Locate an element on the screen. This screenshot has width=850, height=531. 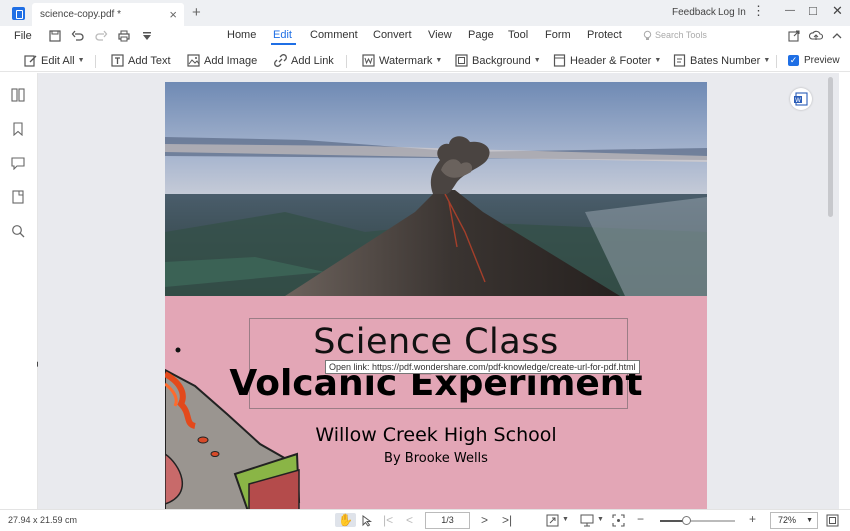
document-tab: science-copy.pdf * × is located at coordinates (108, 14).